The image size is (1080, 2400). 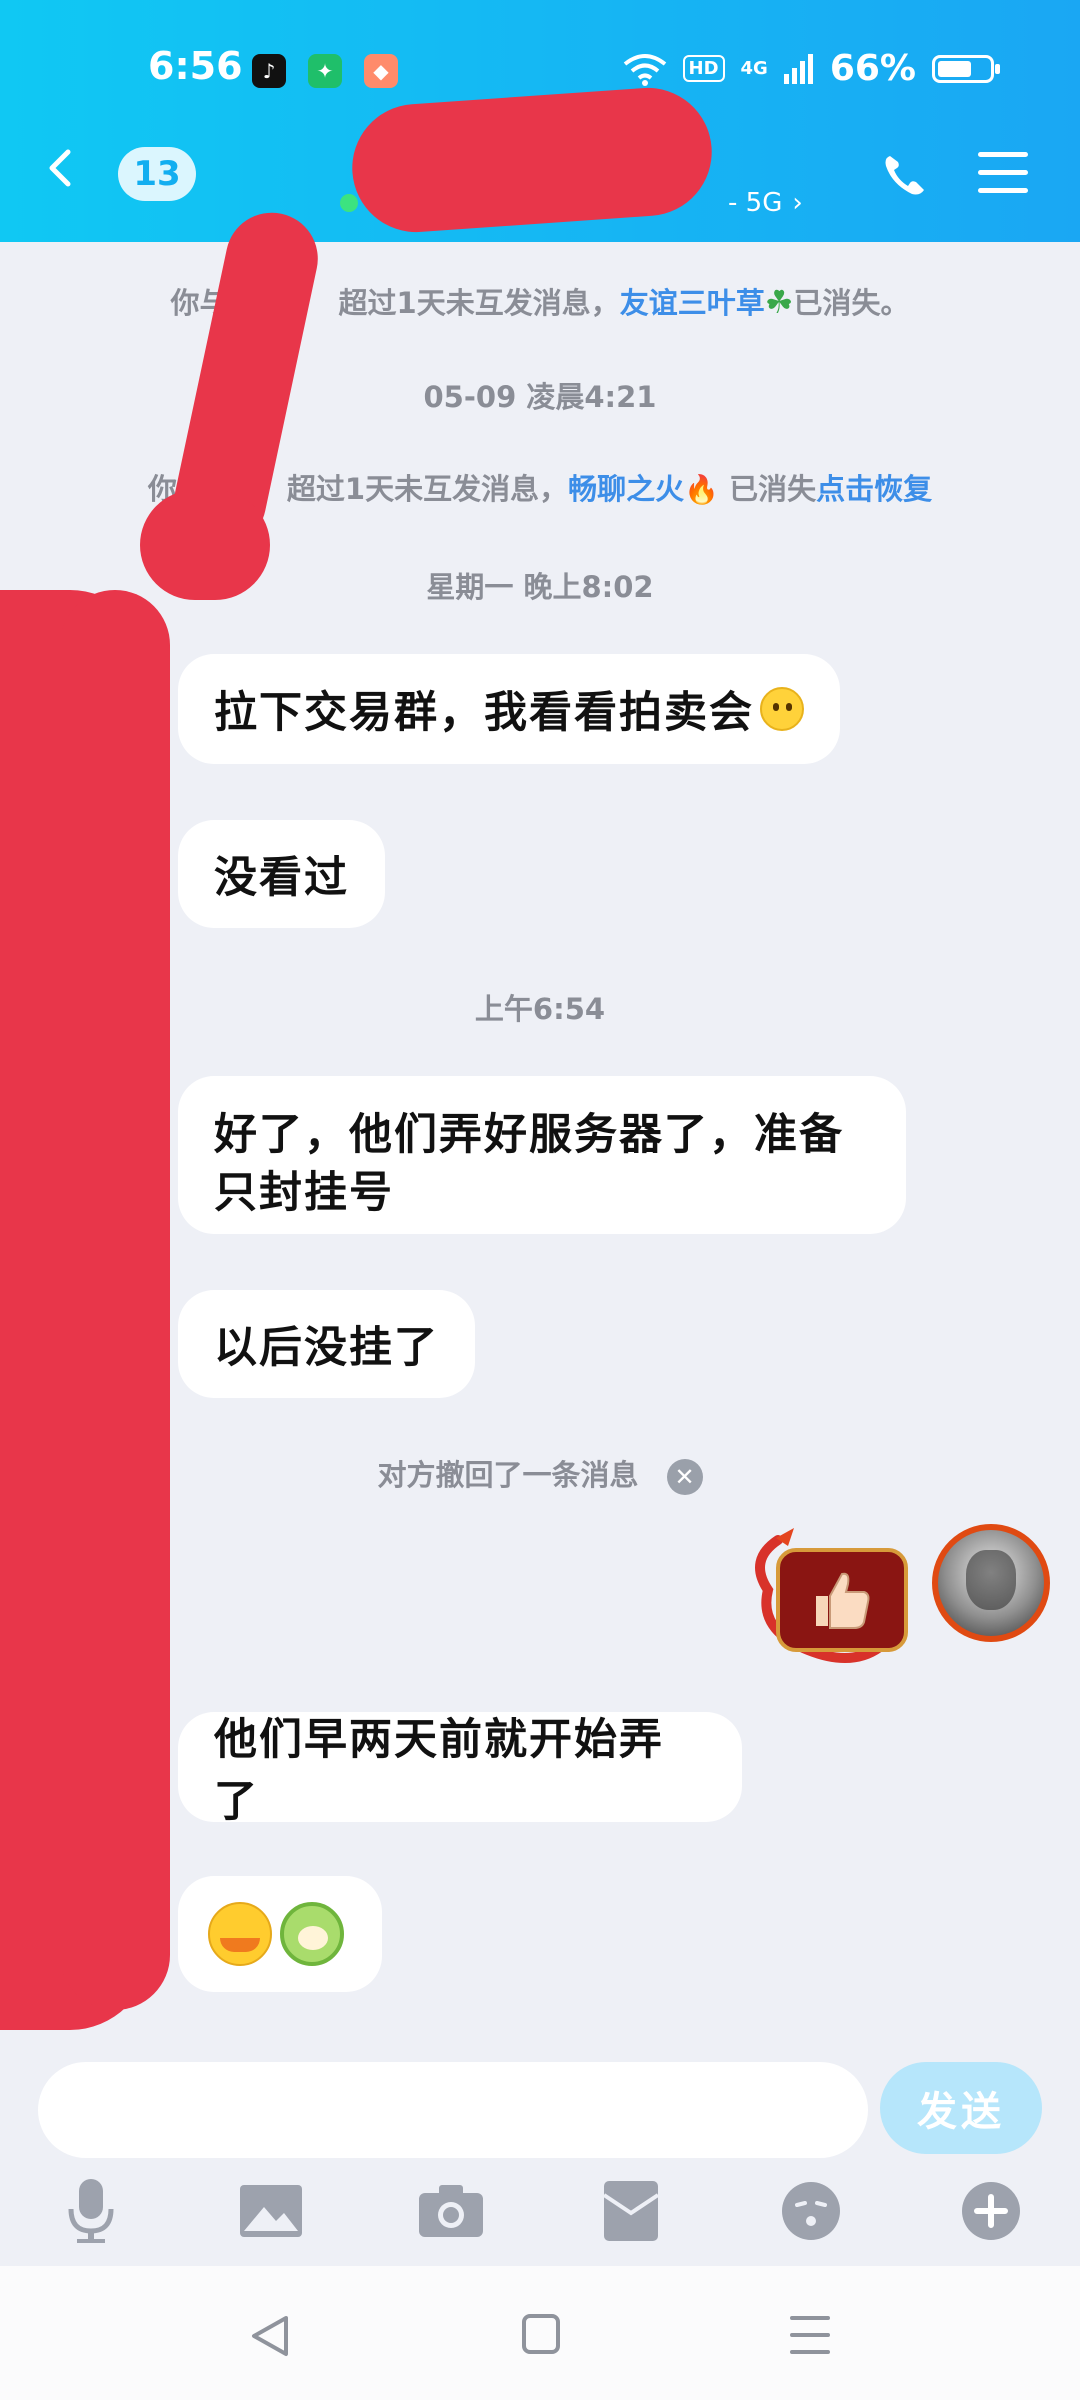 What do you see at coordinates (281, 878) in the screenshot?
I see `message-text: 没看过` at bounding box center [281, 878].